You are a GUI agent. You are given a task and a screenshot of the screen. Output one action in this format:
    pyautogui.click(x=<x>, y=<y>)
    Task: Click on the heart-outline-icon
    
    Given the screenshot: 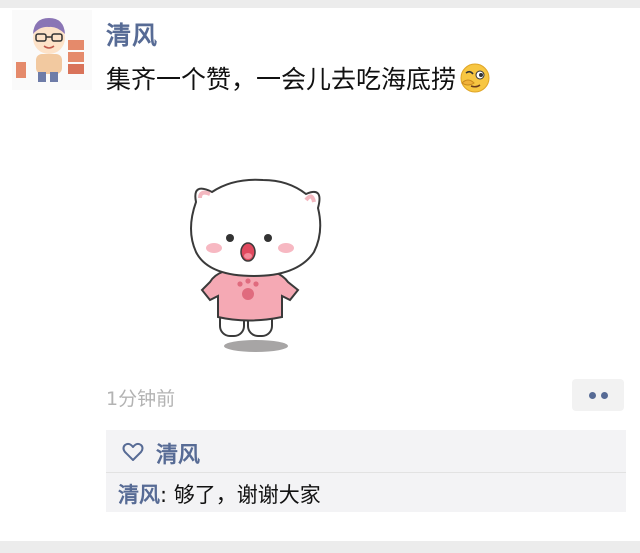 What is the action you would take?
    pyautogui.click(x=133, y=451)
    